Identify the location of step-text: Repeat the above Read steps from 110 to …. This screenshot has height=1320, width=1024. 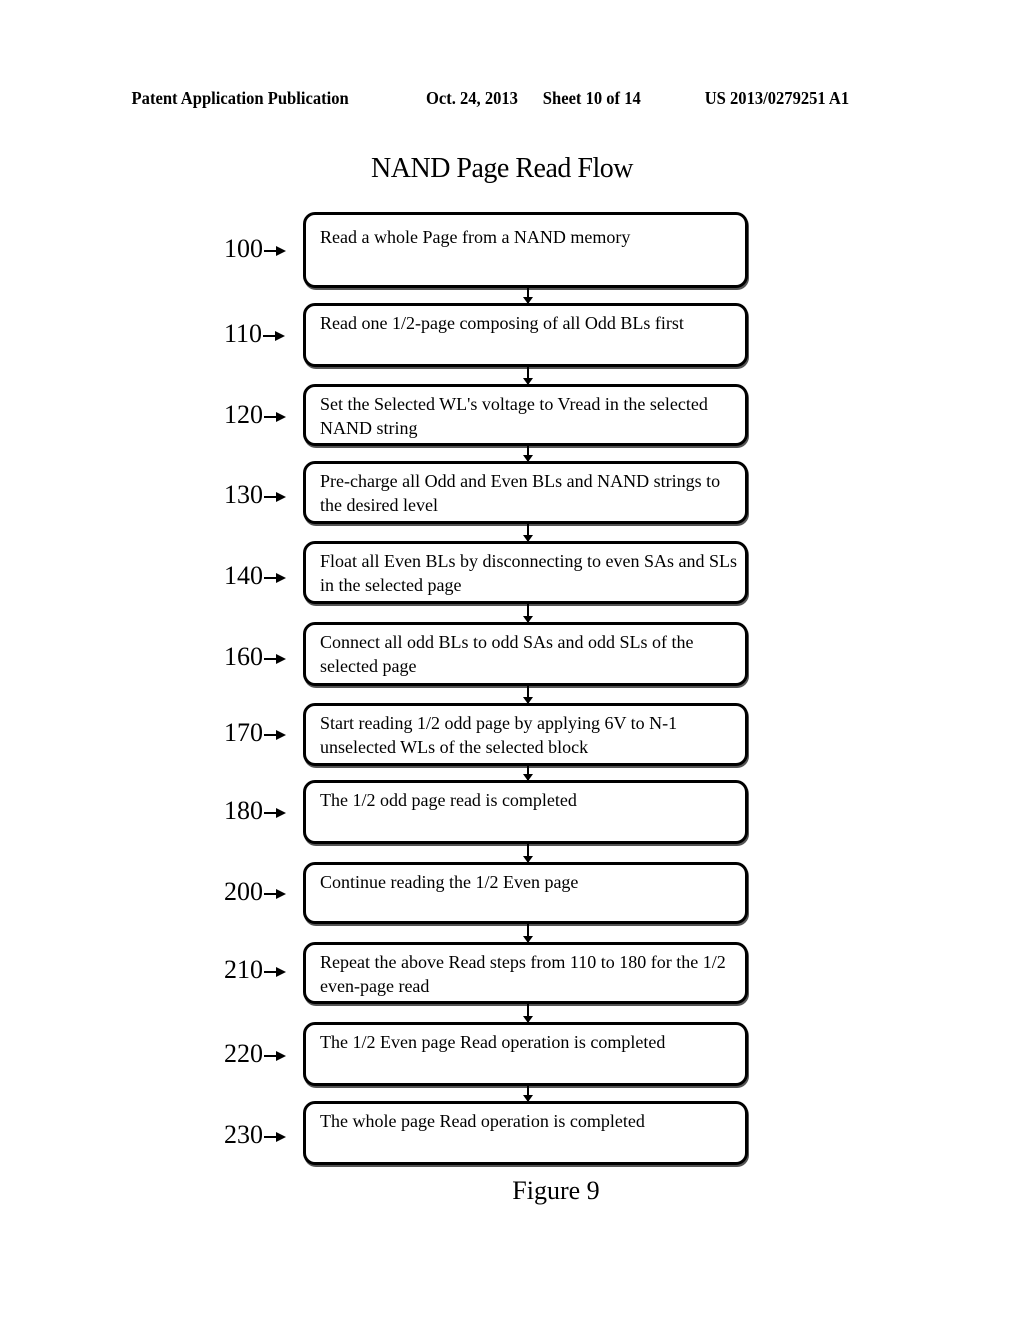
(523, 974).